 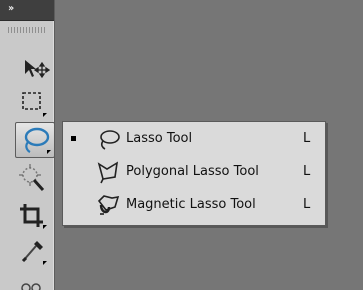 What do you see at coordinates (110, 140) in the screenshot?
I see `lasso-icon` at bounding box center [110, 140].